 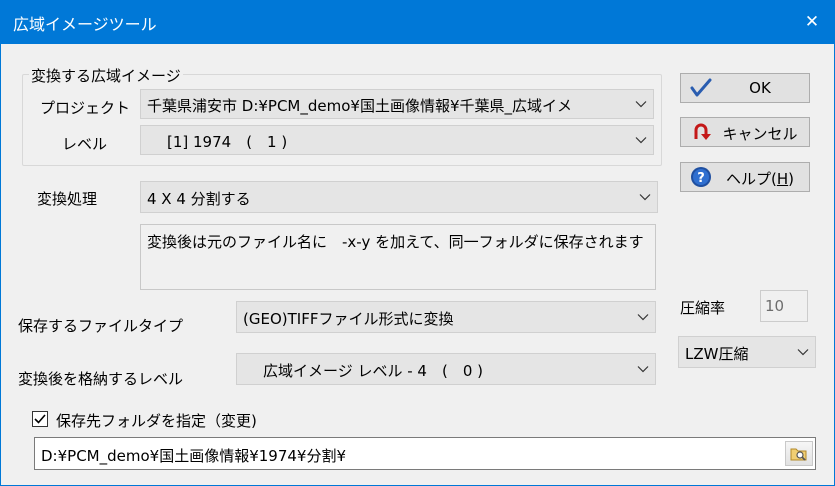 What do you see at coordinates (85, 24) in the screenshot?
I see `window-title: 広域イメージツール` at bounding box center [85, 24].